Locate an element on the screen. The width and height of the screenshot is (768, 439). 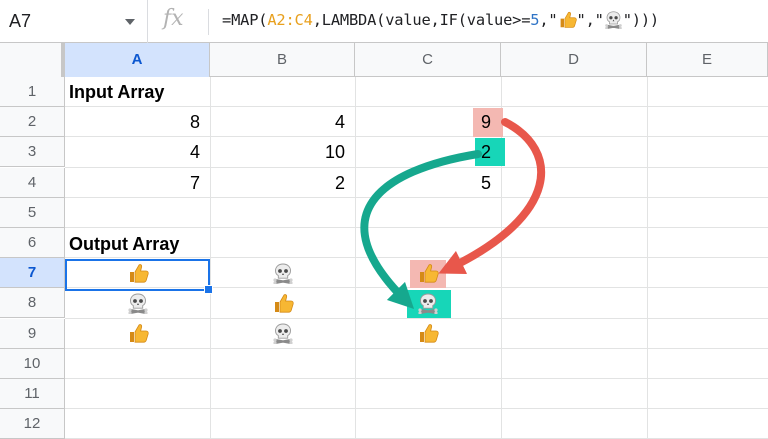
formula-segment: 5 is located at coordinates (535, 20).